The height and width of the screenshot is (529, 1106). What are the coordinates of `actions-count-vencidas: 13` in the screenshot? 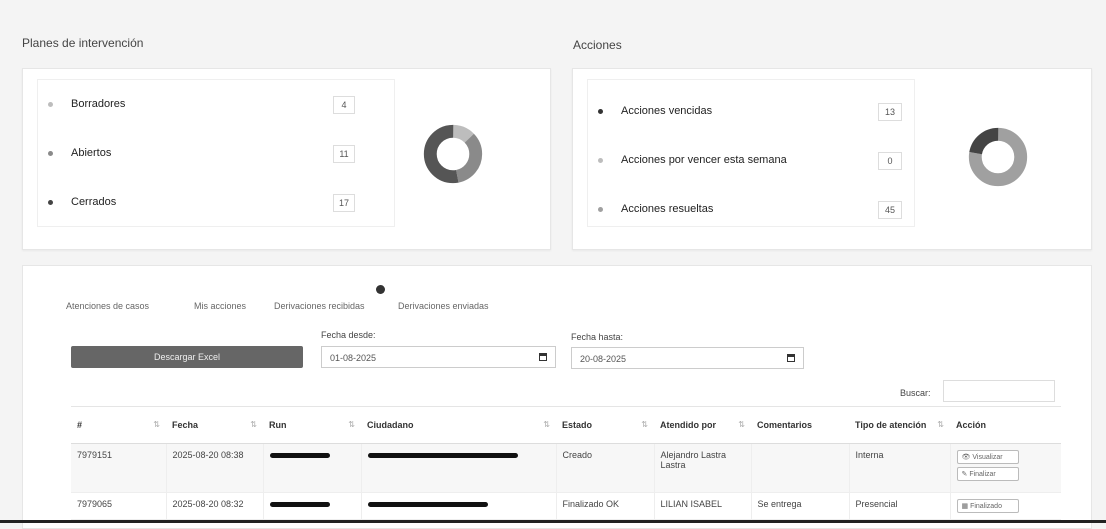 It's located at (890, 112).